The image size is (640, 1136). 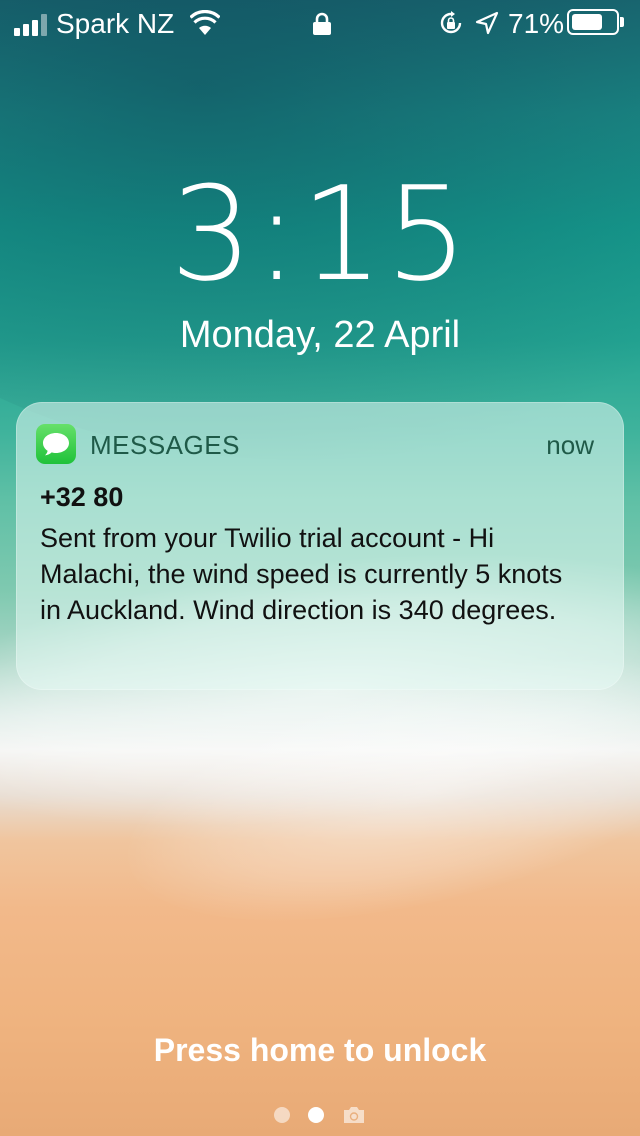 I want to click on notification-app-name: MESSAGES, so click(x=165, y=445).